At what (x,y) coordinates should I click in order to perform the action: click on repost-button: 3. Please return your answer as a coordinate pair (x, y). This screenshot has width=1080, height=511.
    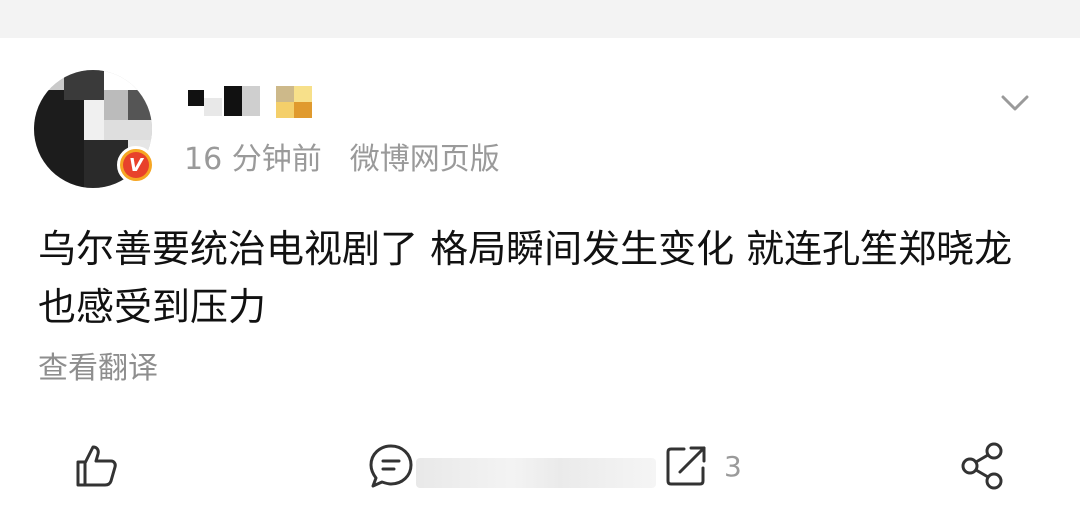
    Looking at the image, I should click on (702, 466).